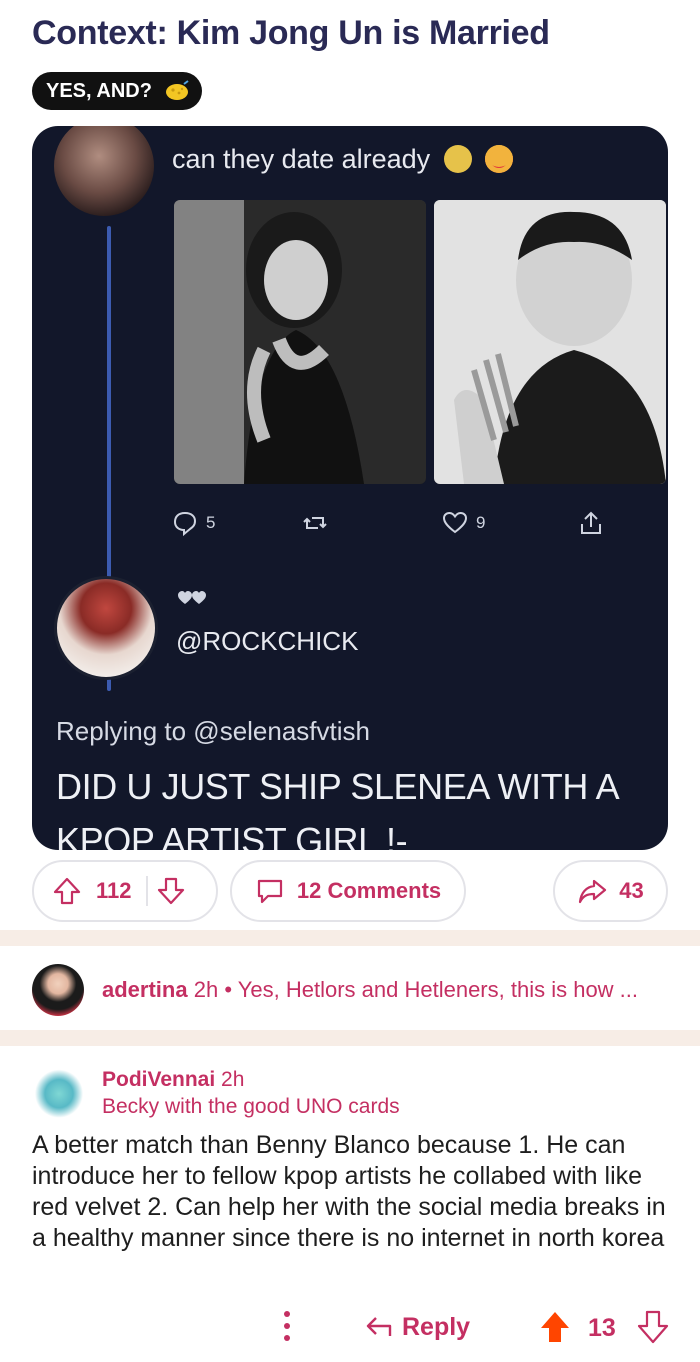 The image size is (700, 1362). What do you see at coordinates (251, 1106) in the screenshot?
I see `user-flair: Becky with the good UNO cards` at bounding box center [251, 1106].